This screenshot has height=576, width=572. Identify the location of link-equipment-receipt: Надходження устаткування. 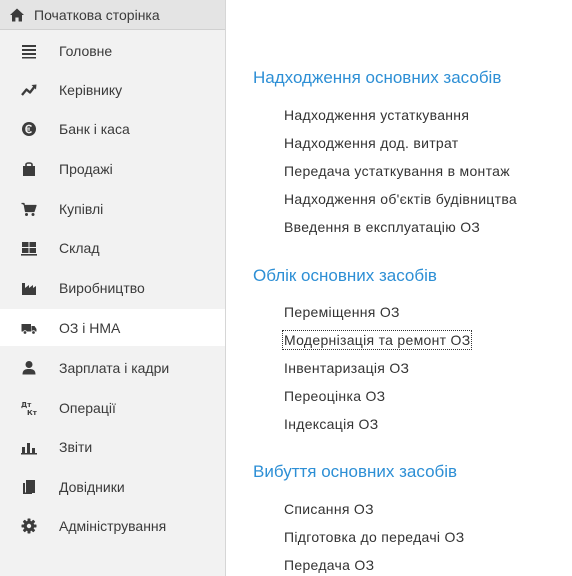
(376, 115).